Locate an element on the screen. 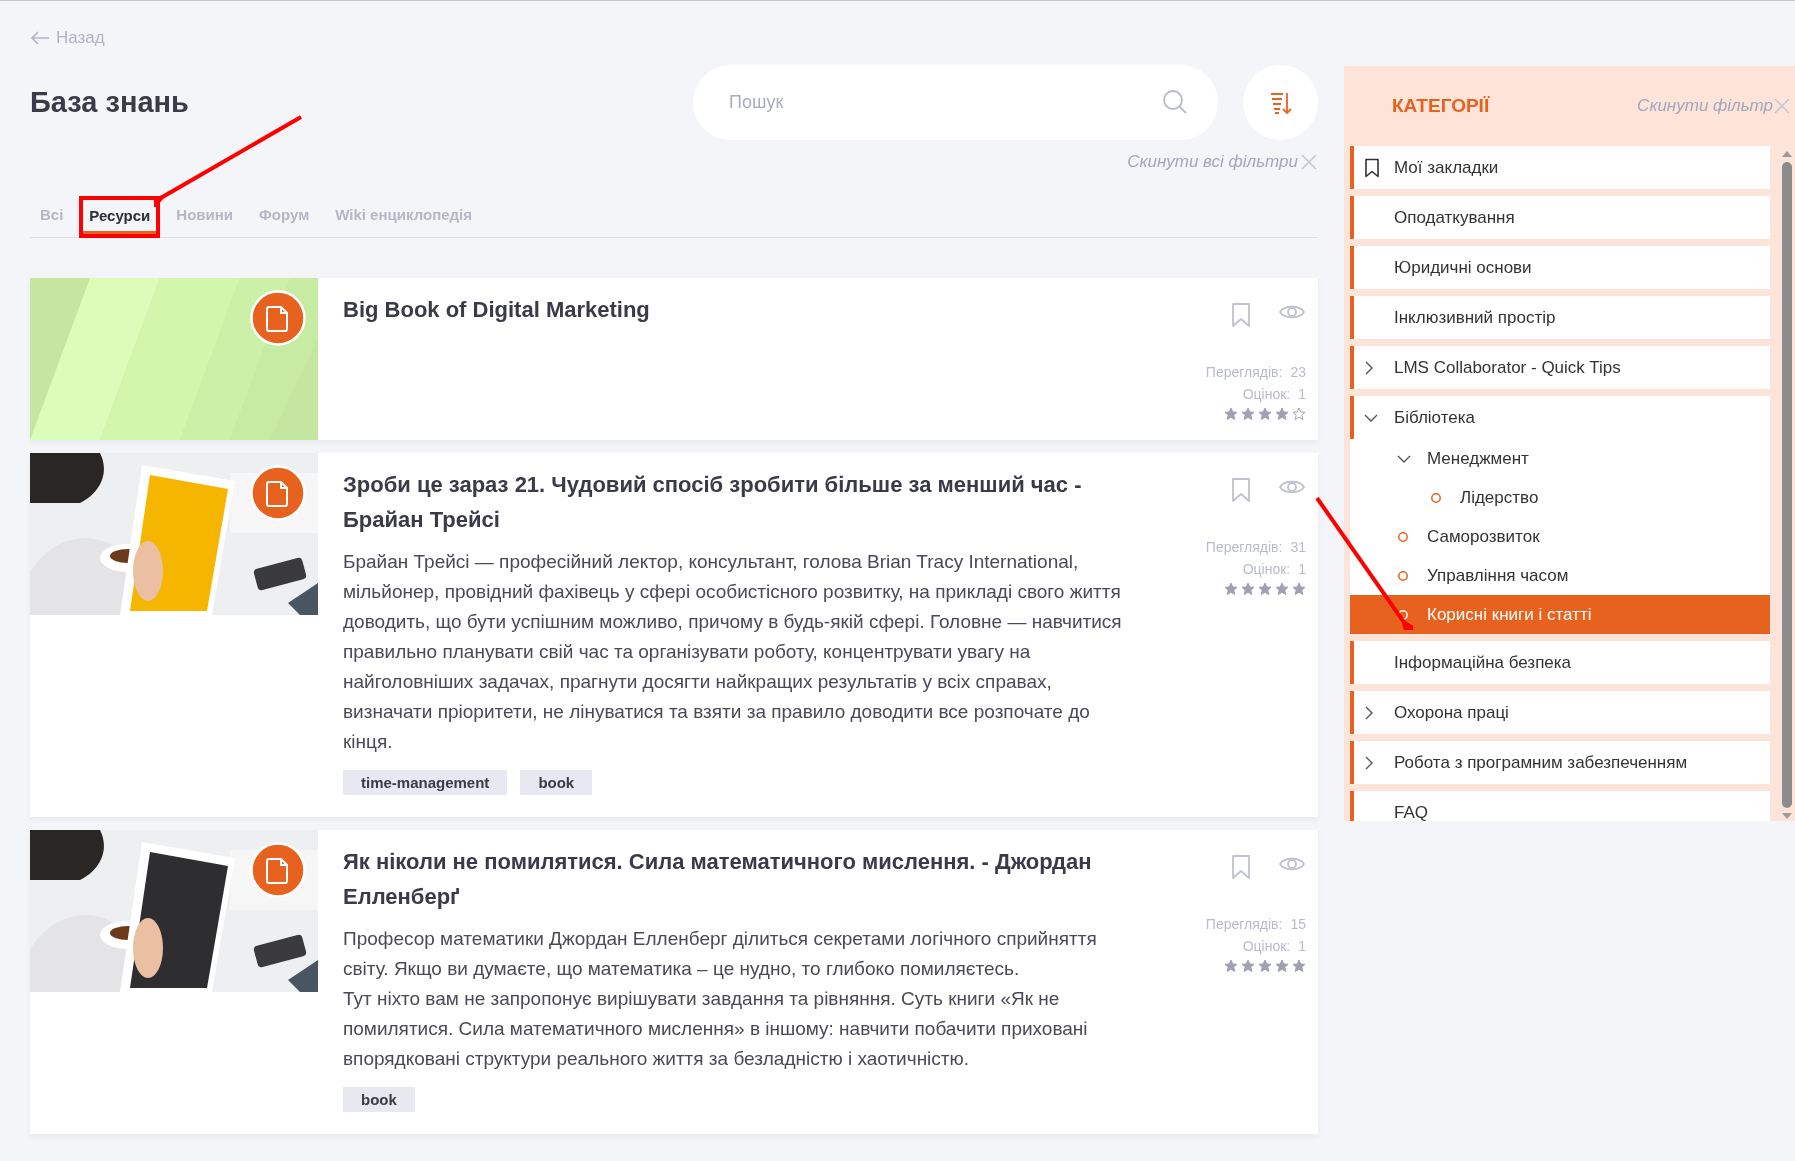 The width and height of the screenshot is (1795, 1161). stat-value: 15 is located at coordinates (1298, 924).